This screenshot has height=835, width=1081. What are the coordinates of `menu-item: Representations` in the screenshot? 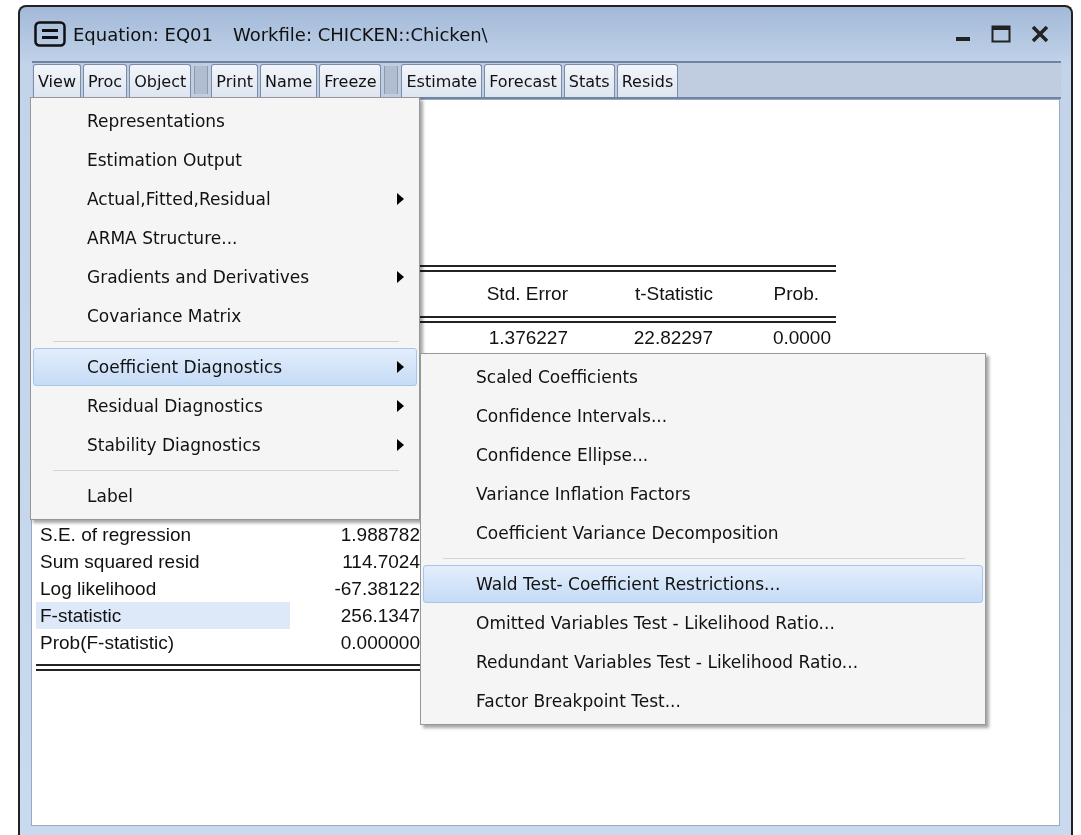 It's located at (225, 121).